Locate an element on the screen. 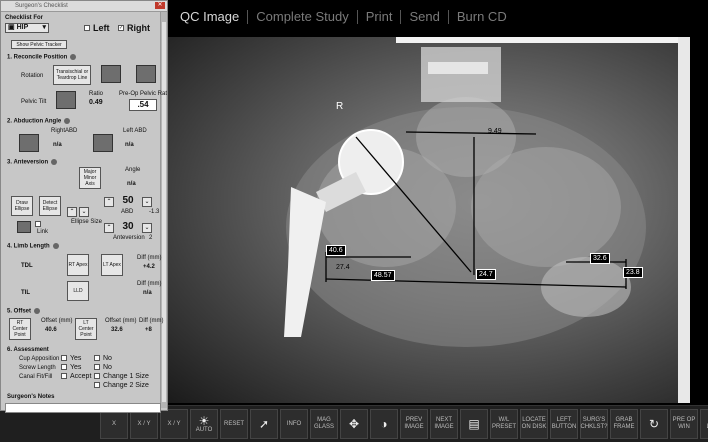  toolbar-button-label: LEFT BUTTON is located at coordinates (564, 423).